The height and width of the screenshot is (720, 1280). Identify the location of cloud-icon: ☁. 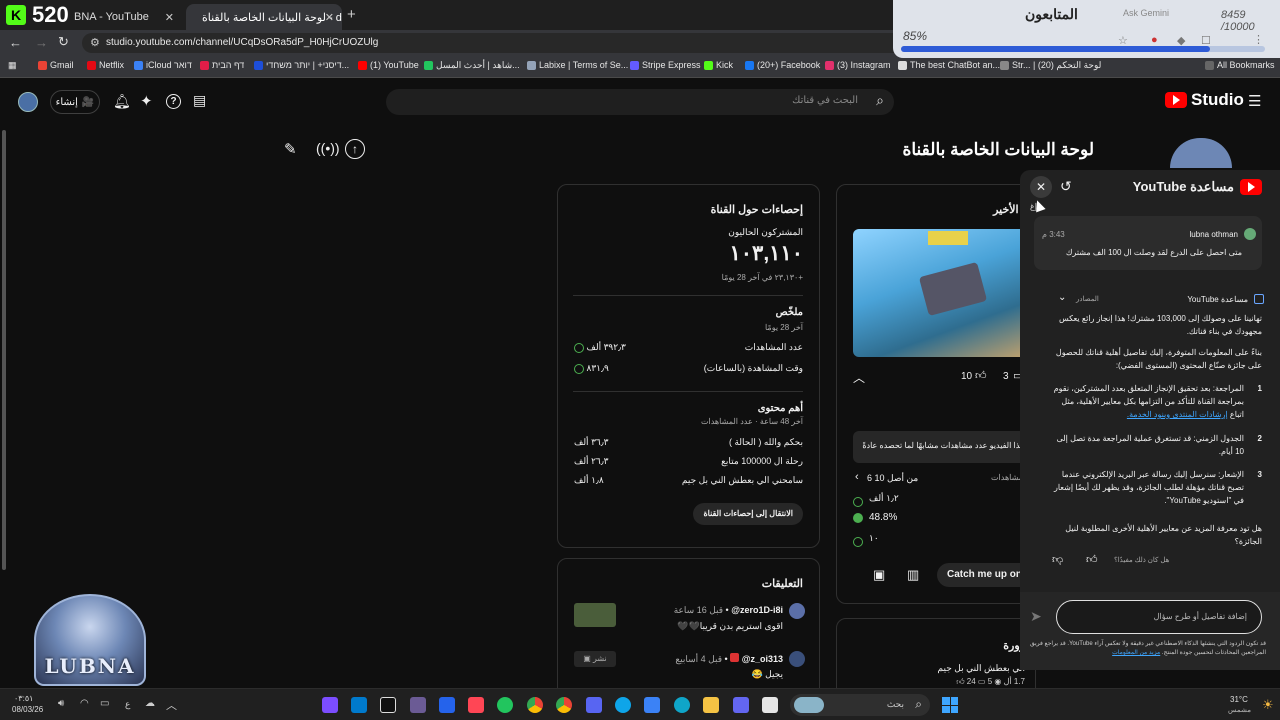
(150, 703).